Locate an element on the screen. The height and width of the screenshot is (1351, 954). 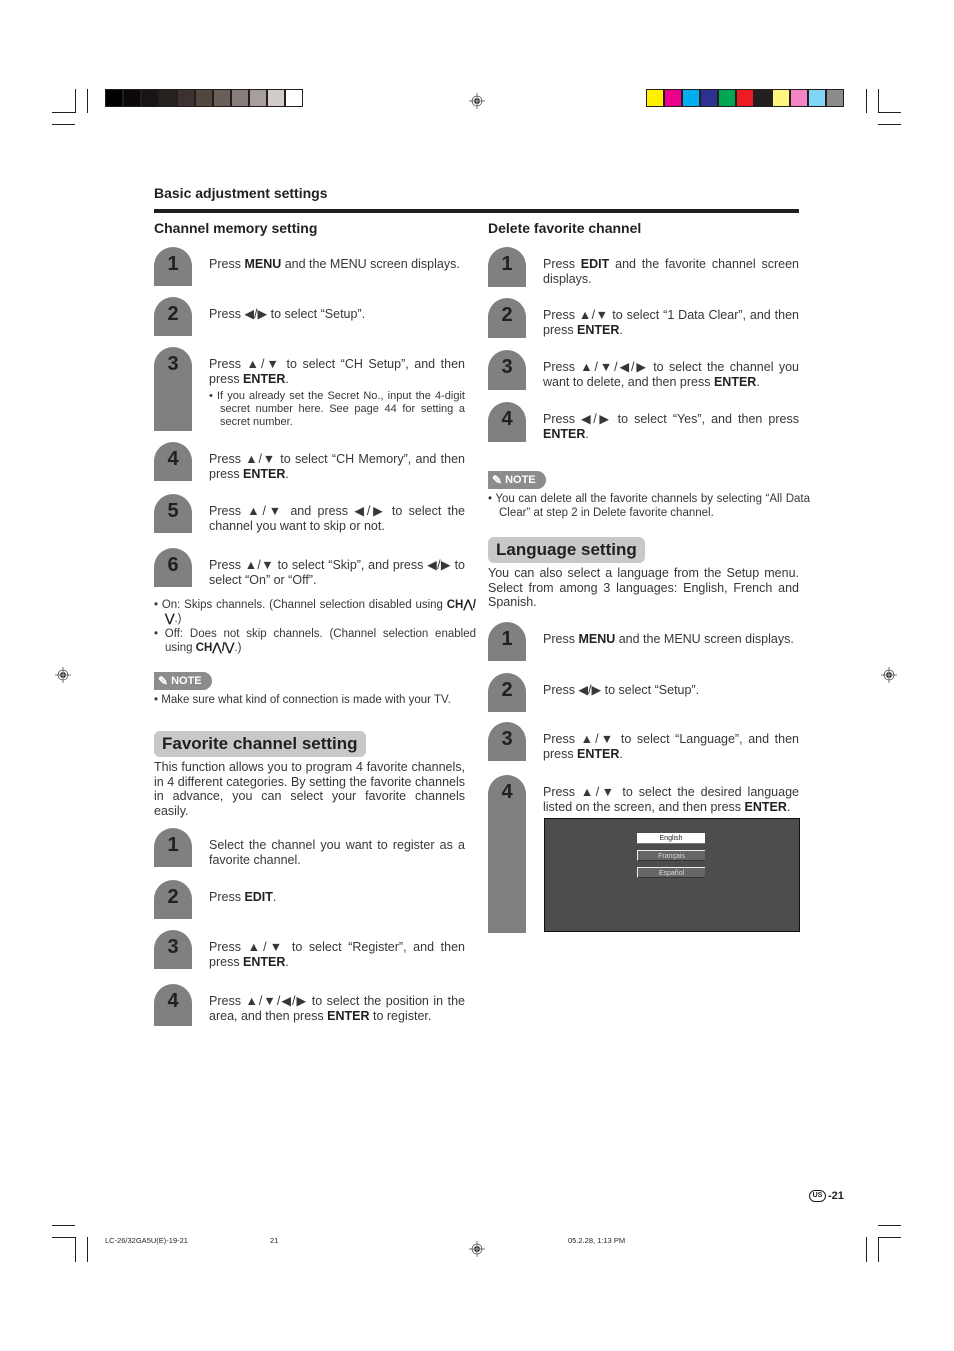
language-setting-heading: Language setting is located at coordinates (566, 550).